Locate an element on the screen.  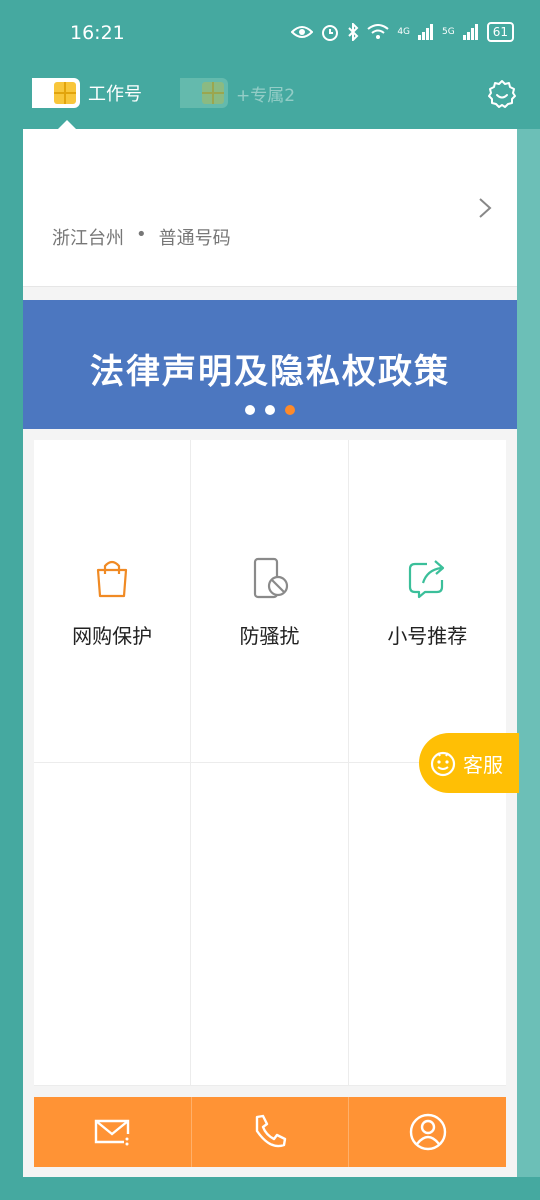
tab-pointer is located at coordinates (67, 124).